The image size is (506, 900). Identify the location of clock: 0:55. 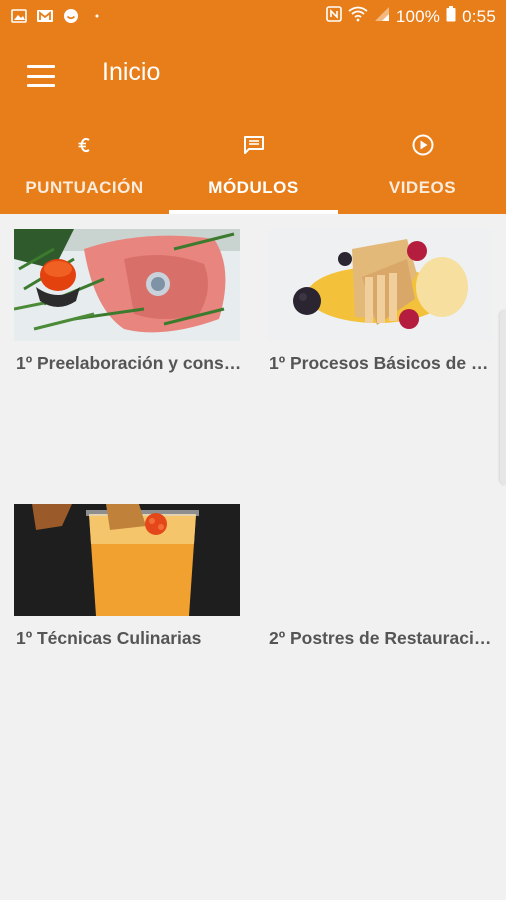
(479, 16).